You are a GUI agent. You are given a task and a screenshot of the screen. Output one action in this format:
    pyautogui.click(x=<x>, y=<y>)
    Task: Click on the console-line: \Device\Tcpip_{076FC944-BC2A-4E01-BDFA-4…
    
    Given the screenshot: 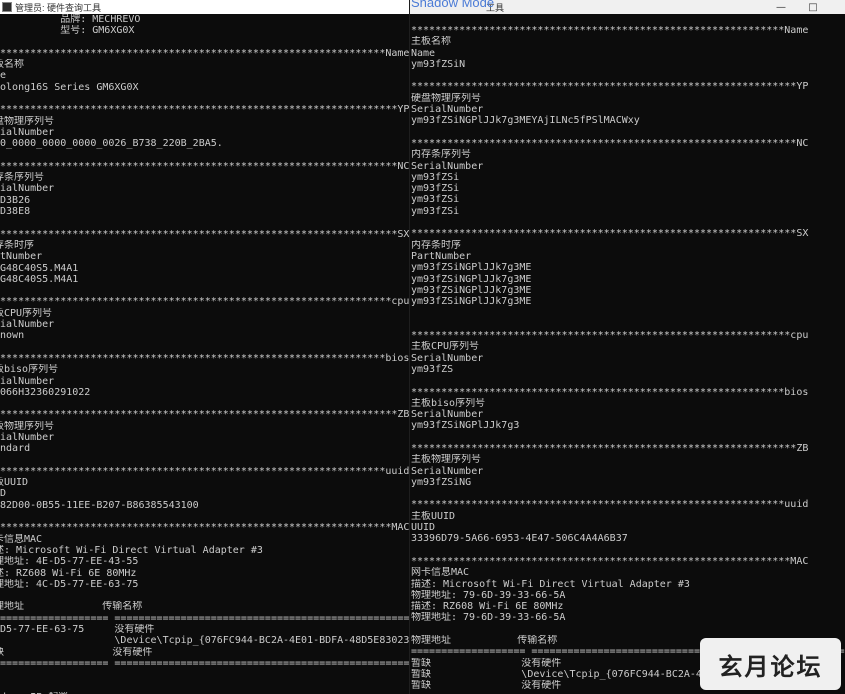 What is the action you would take?
    pyautogui.click(x=204, y=641)
    